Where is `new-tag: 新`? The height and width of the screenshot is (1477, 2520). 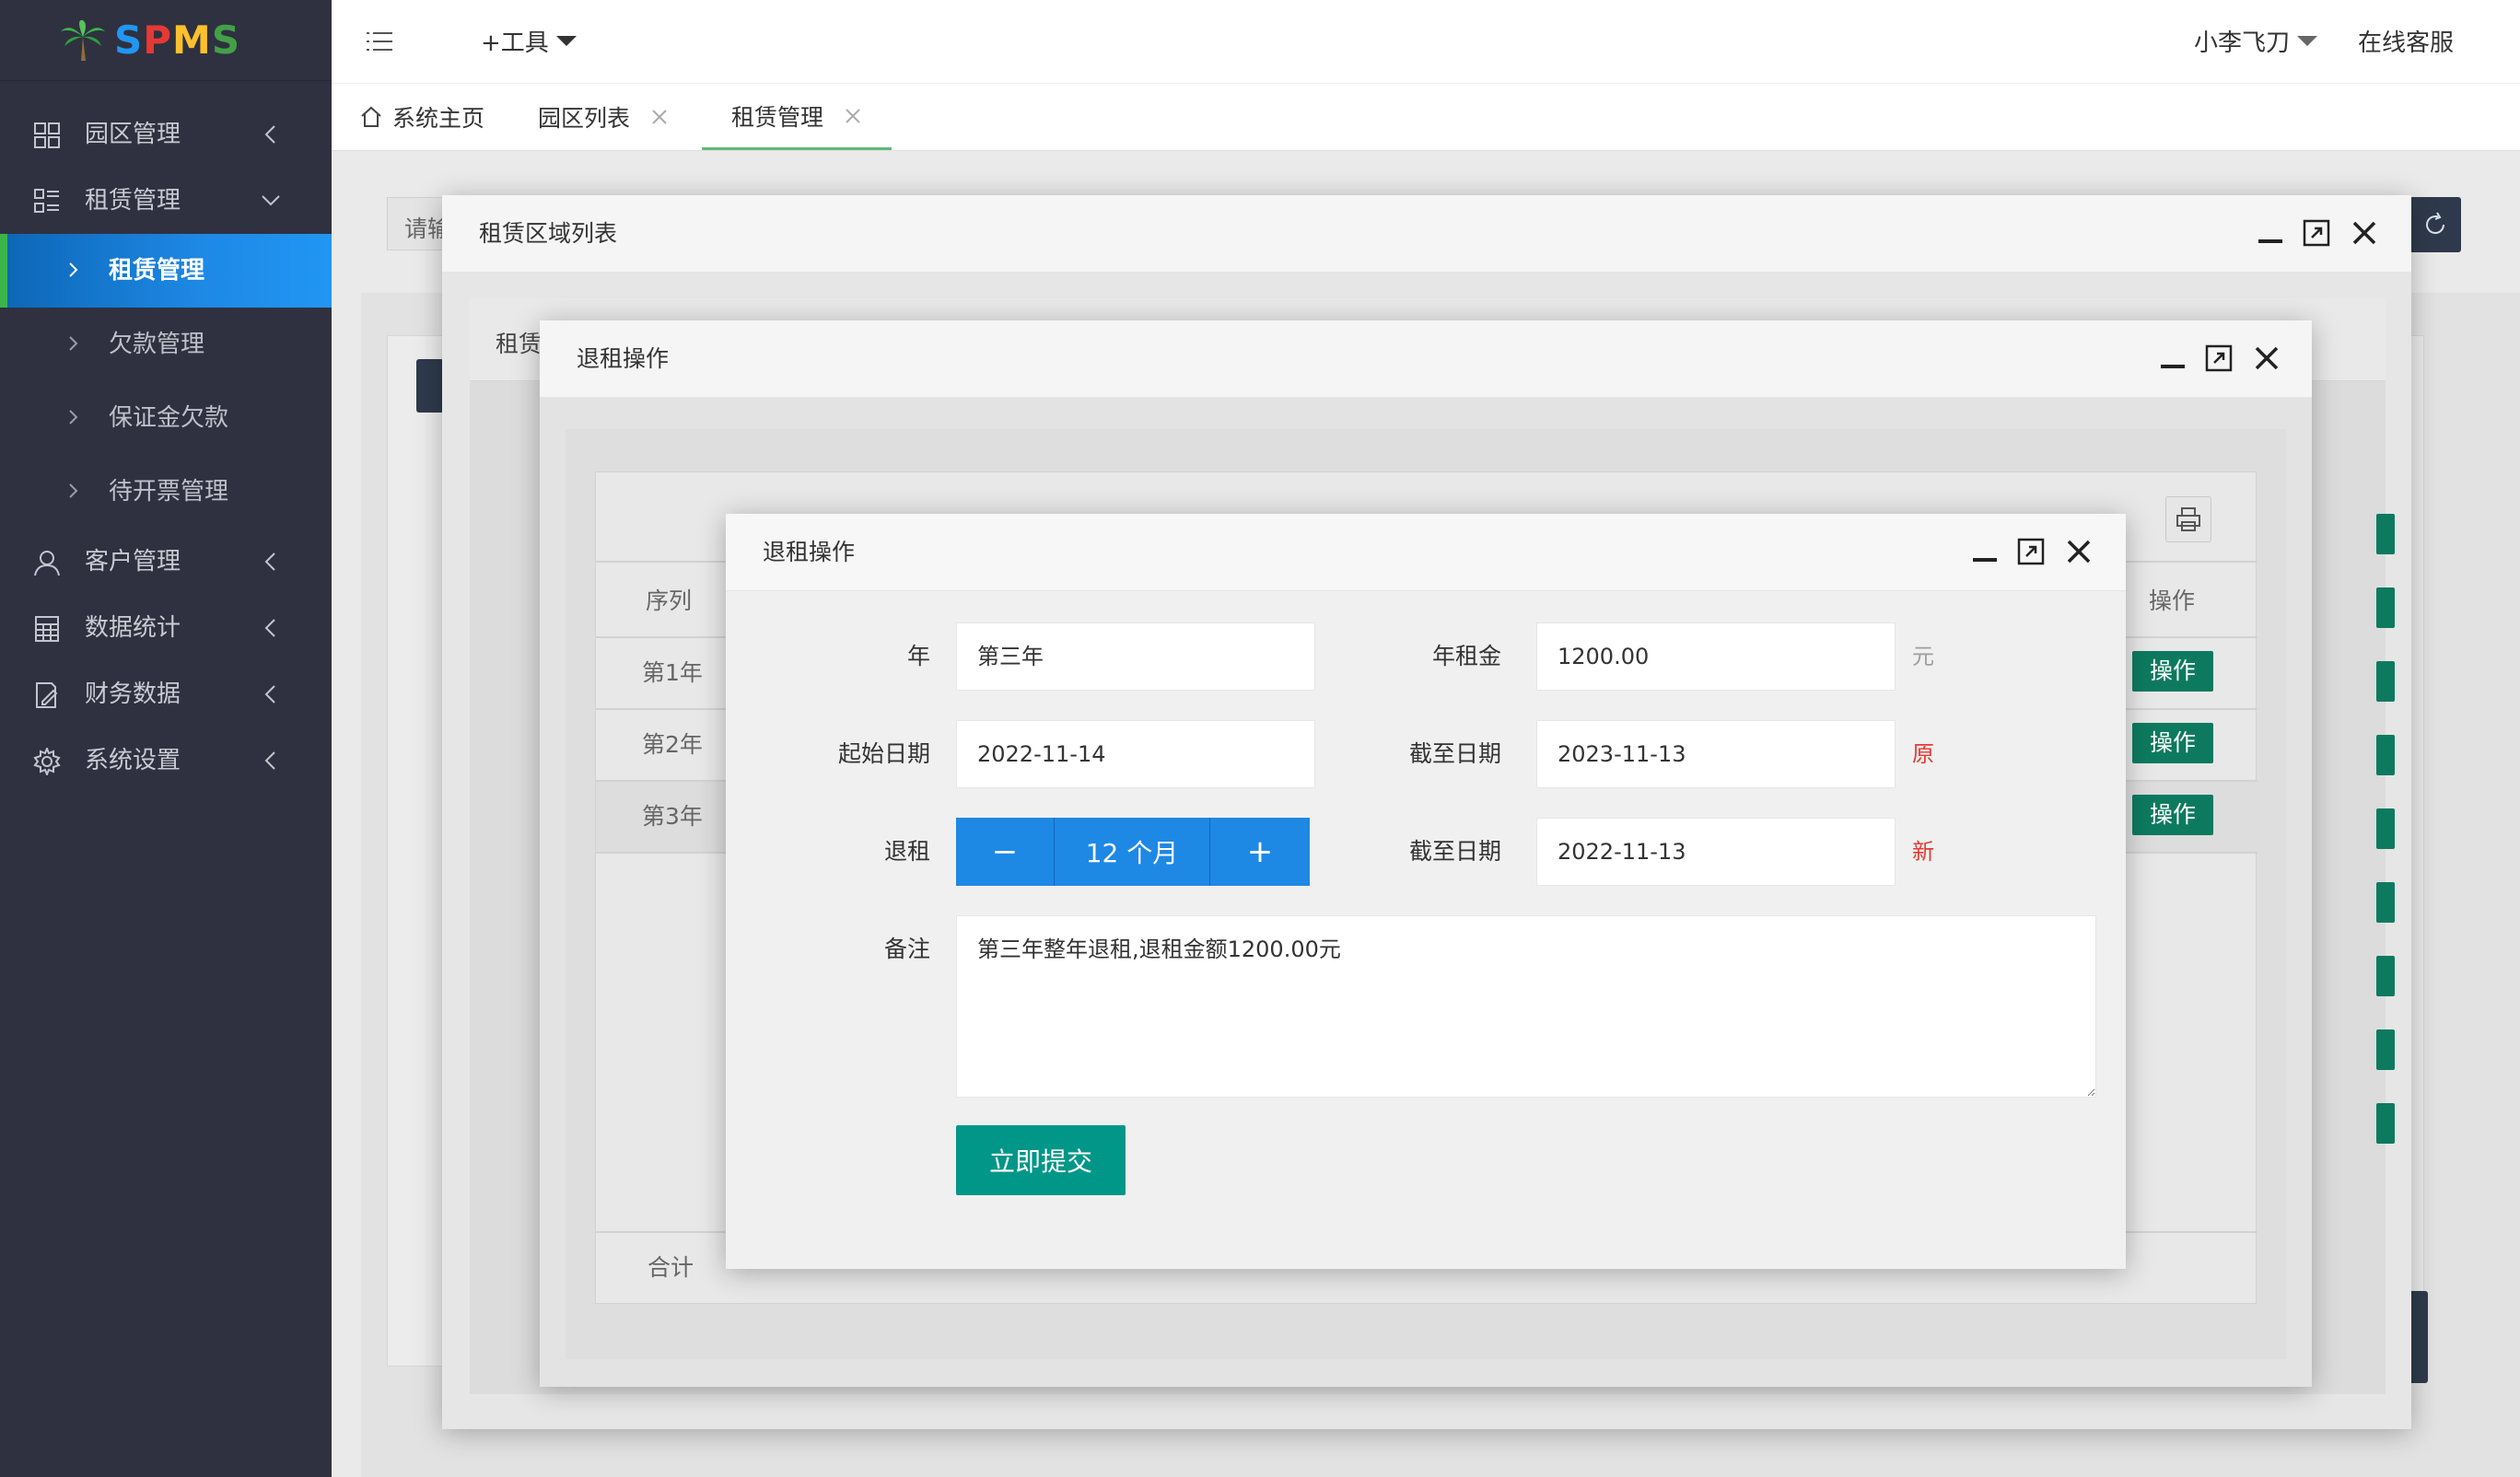
new-tag: 新 is located at coordinates (1923, 852).